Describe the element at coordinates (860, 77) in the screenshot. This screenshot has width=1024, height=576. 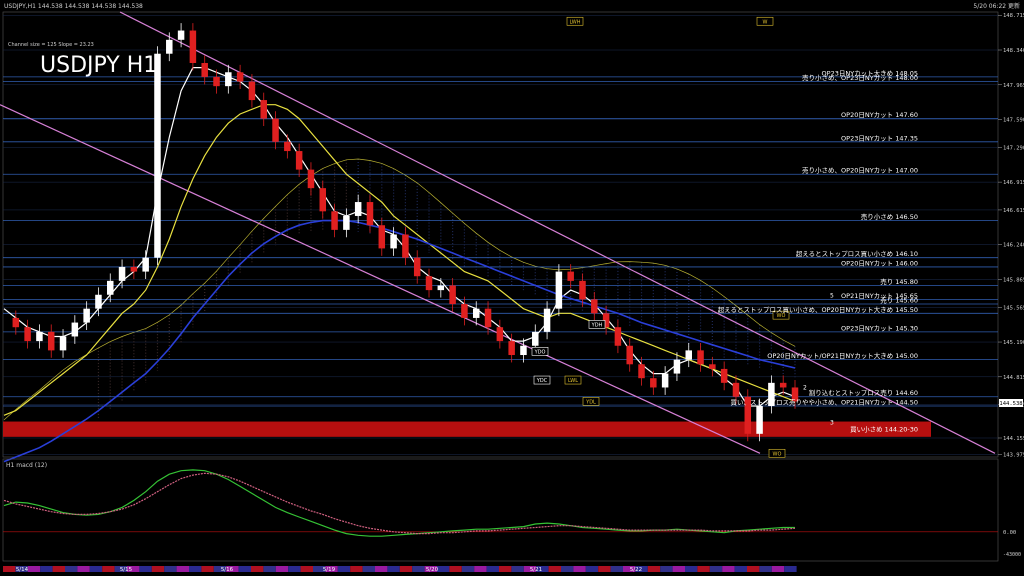
I see `price-level-label: 売り小さめ、OP23日NYカット 148.00` at that location.